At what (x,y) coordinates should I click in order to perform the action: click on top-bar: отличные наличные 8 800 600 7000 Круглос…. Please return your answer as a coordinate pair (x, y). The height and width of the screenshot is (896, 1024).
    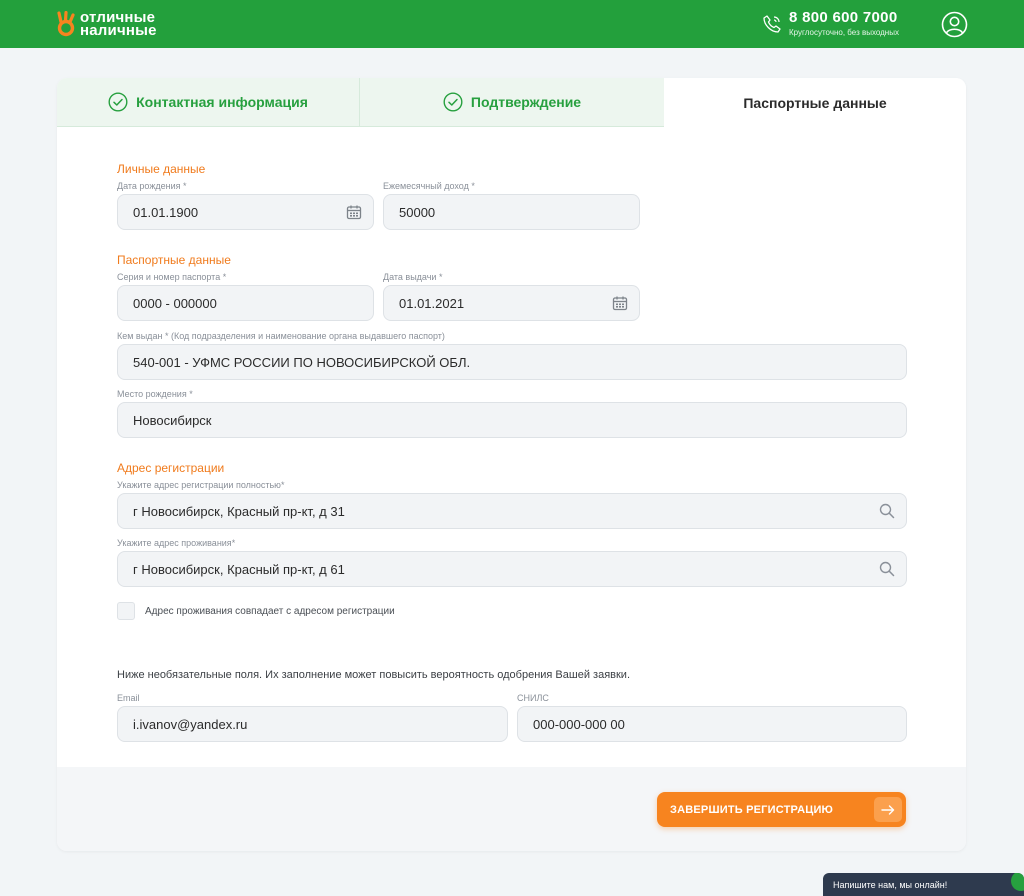
    Looking at the image, I should click on (512, 24).